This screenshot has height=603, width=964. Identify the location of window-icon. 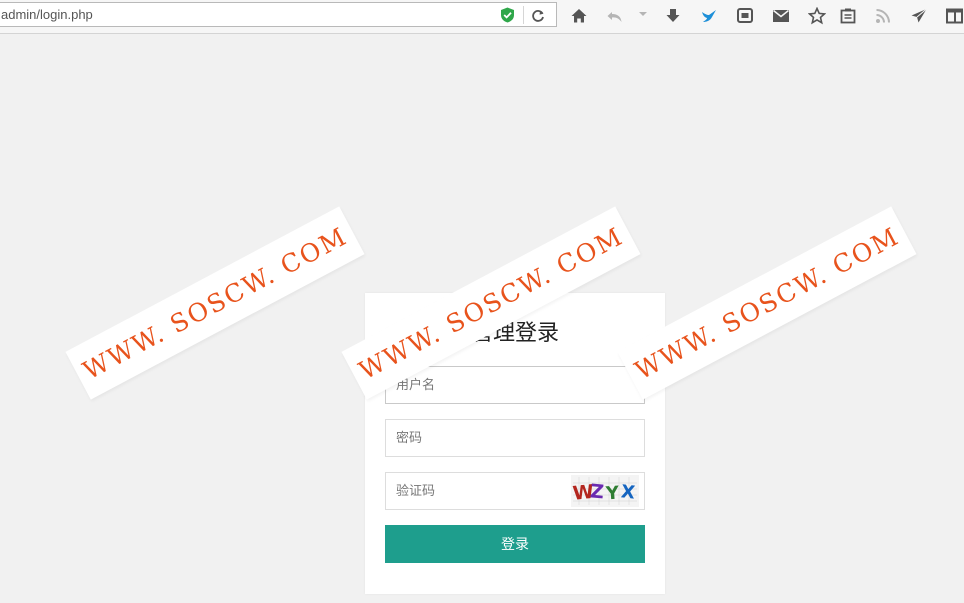
(954, 16).